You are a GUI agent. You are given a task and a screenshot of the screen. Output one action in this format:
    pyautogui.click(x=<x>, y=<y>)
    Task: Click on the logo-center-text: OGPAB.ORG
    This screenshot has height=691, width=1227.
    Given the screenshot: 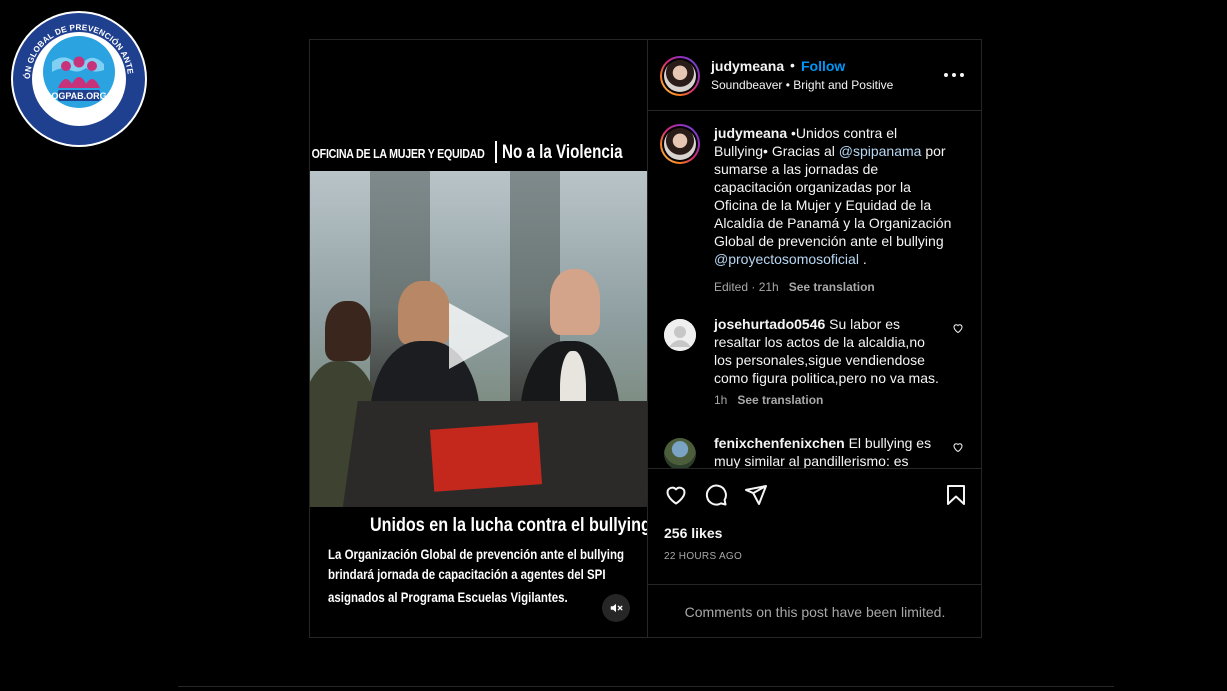 What is the action you would take?
    pyautogui.click(x=78, y=96)
    